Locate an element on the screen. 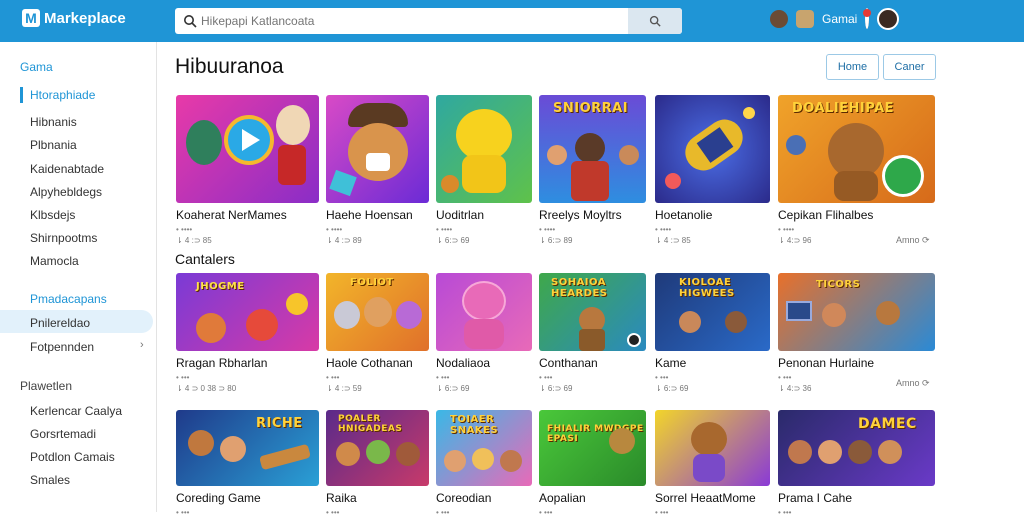  sidebar-item: Fotpennden is located at coordinates (62, 347).